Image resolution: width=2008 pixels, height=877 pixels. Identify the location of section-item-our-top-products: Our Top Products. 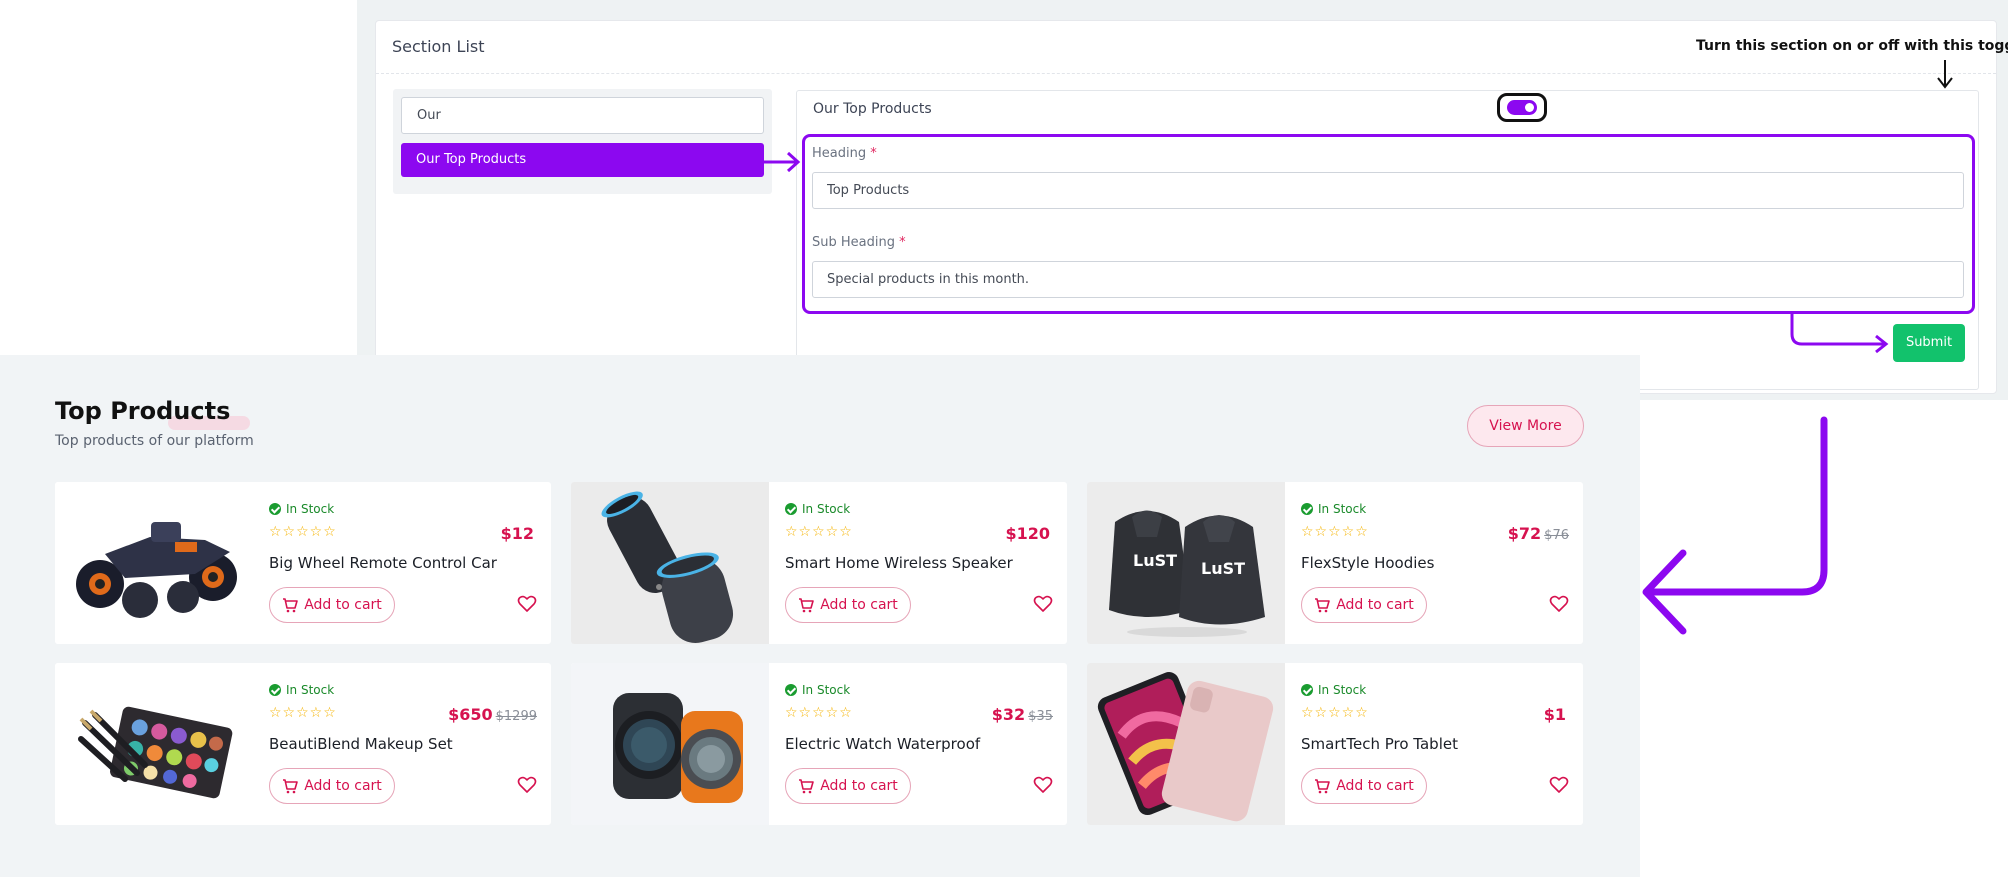
(582, 160).